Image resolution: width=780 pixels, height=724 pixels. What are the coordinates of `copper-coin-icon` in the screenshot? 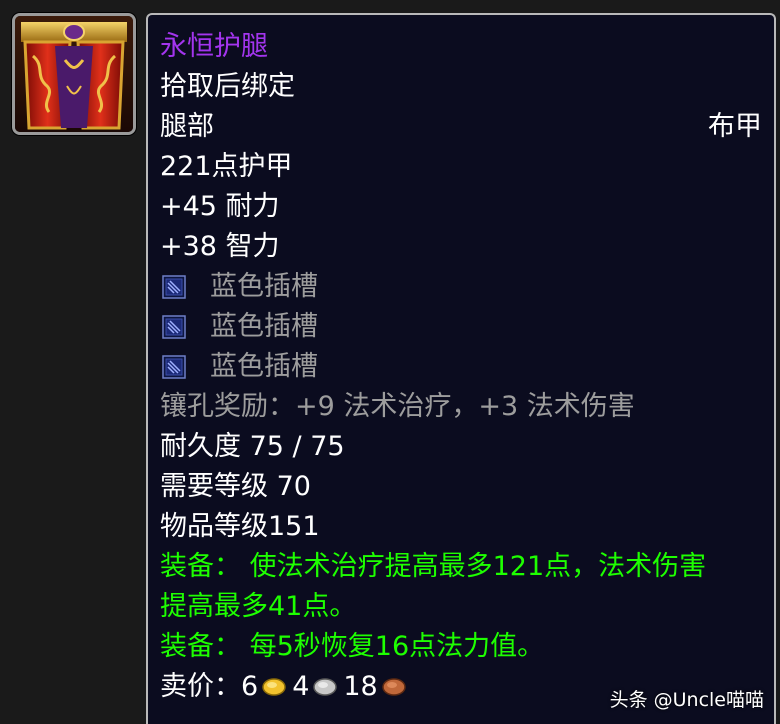 It's located at (393, 687).